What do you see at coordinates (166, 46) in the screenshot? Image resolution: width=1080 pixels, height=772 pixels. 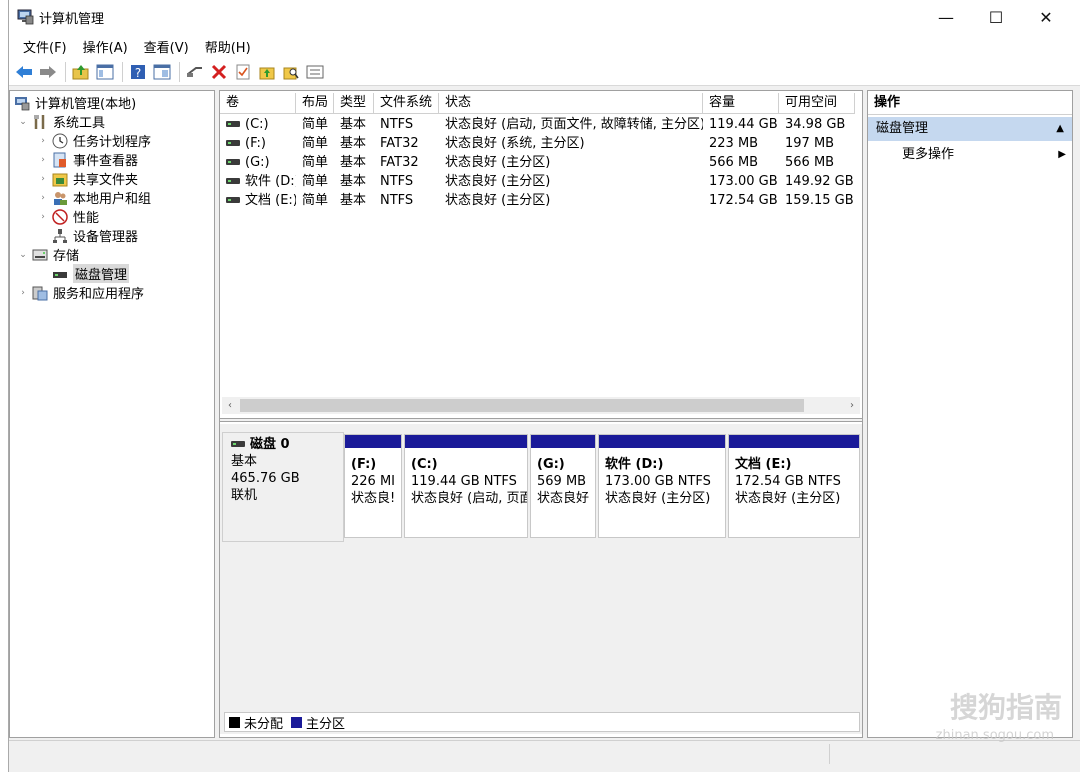 I see `menu-view: 查看(V)` at bounding box center [166, 46].